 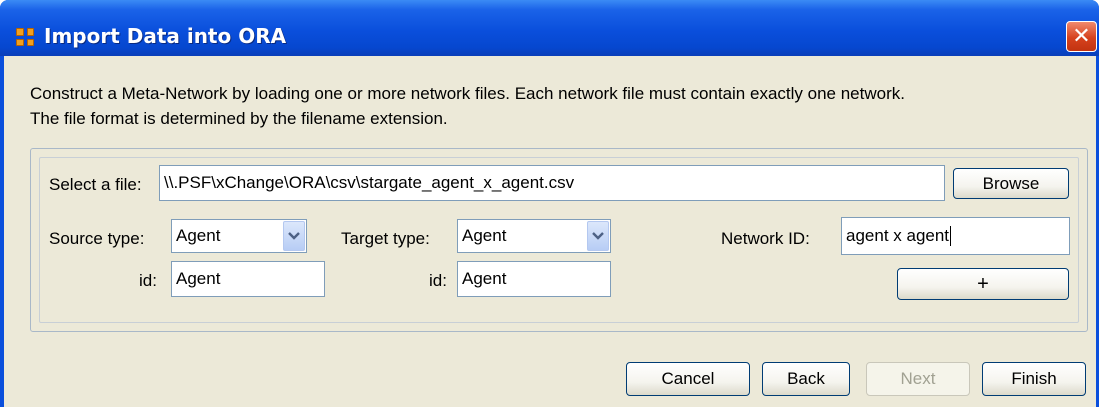 What do you see at coordinates (165, 36) in the screenshot?
I see `window-title: Import Data into ORA` at bounding box center [165, 36].